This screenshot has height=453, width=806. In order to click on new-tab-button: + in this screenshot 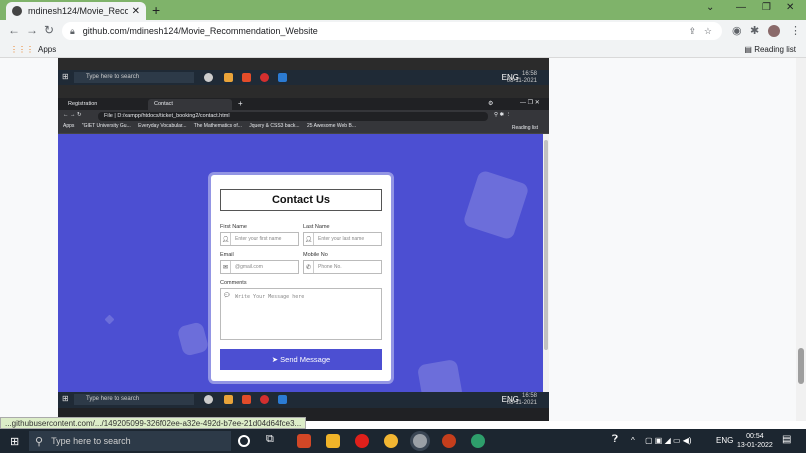, I will do `click(156, 10)`.